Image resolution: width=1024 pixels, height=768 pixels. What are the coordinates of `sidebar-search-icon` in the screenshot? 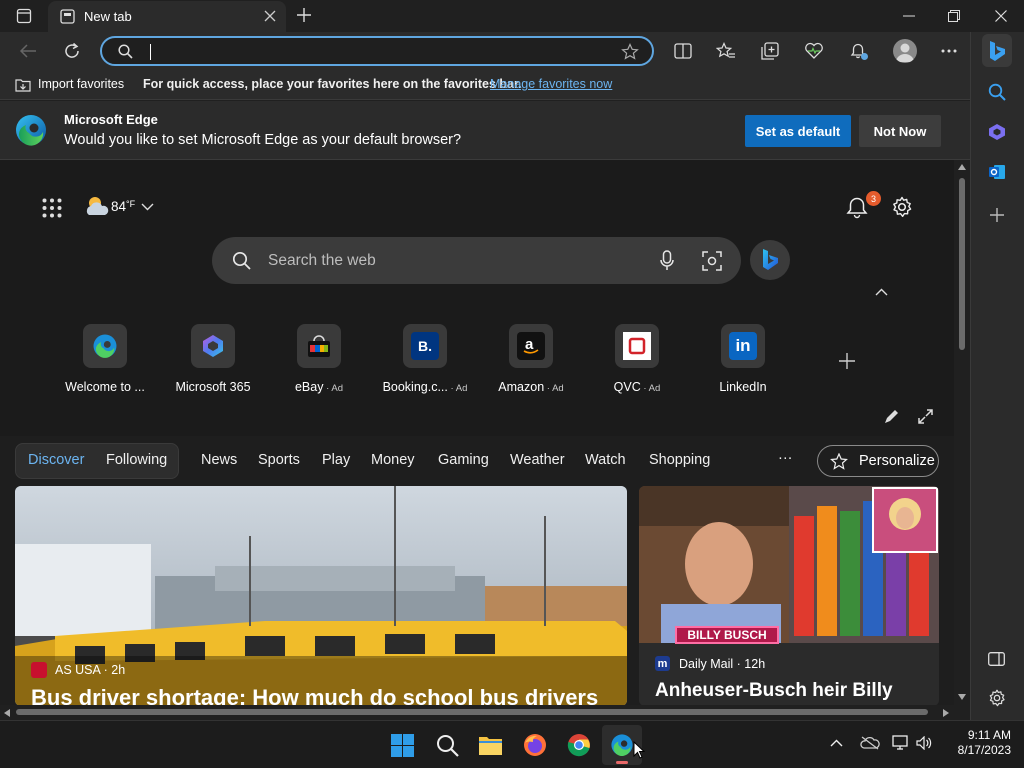 It's located at (997, 92).